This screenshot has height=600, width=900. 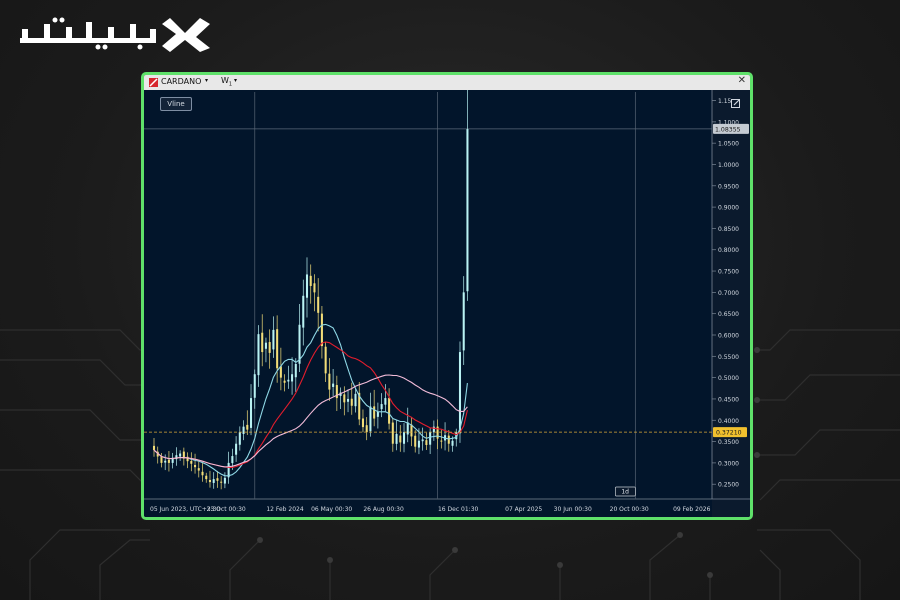 I want to click on y-tick-label: 0.6500, so click(x=728, y=314).